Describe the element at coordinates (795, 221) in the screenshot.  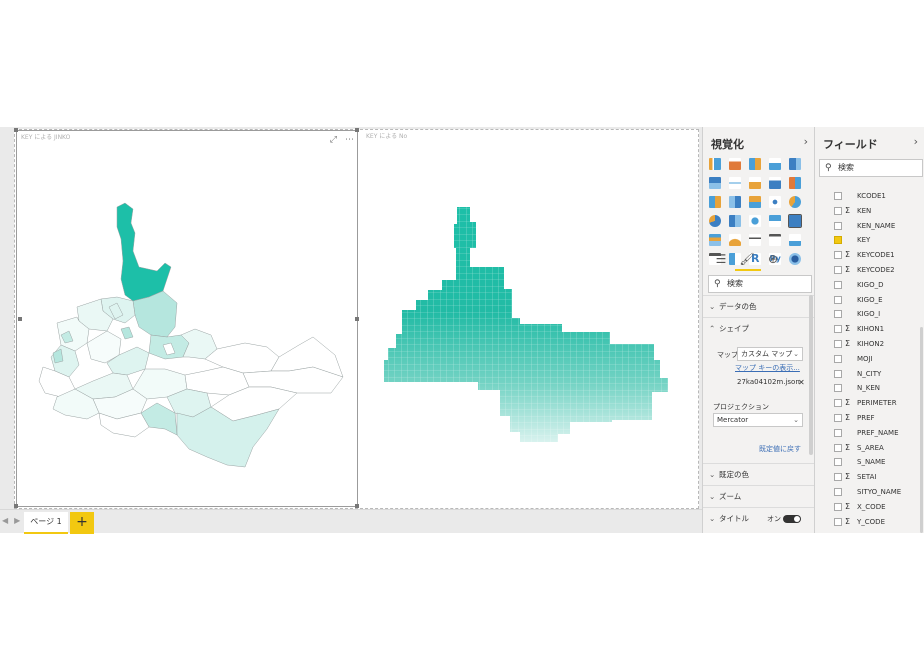
I see `shape-map-icon` at that location.